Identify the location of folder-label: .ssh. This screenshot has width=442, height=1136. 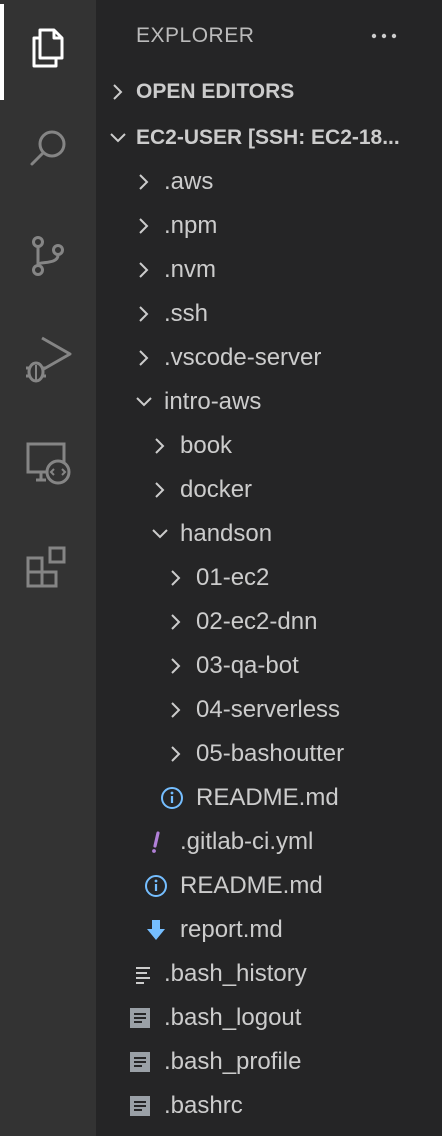
(186, 313).